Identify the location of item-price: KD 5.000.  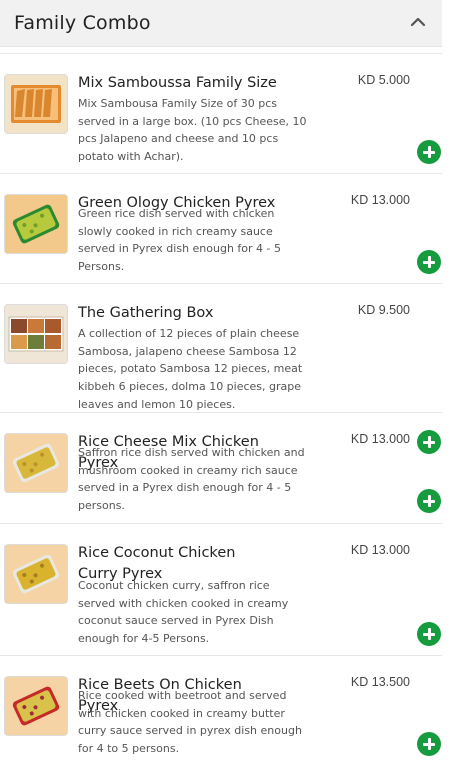
(383, 80).